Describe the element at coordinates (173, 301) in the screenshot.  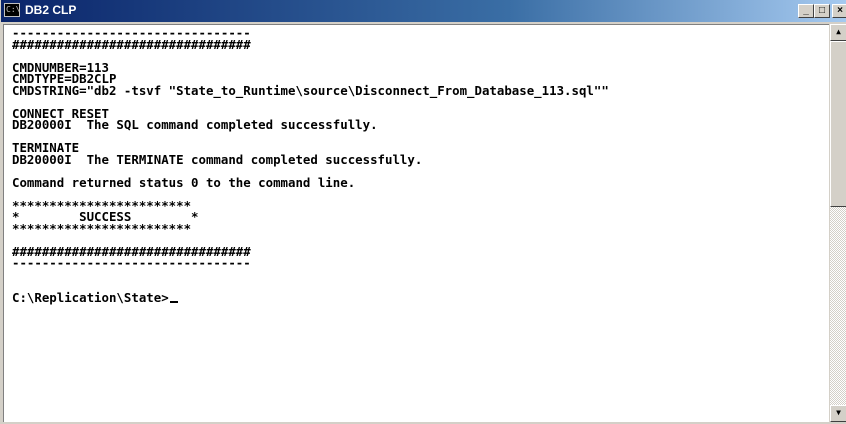
I see `text-cursor` at that location.